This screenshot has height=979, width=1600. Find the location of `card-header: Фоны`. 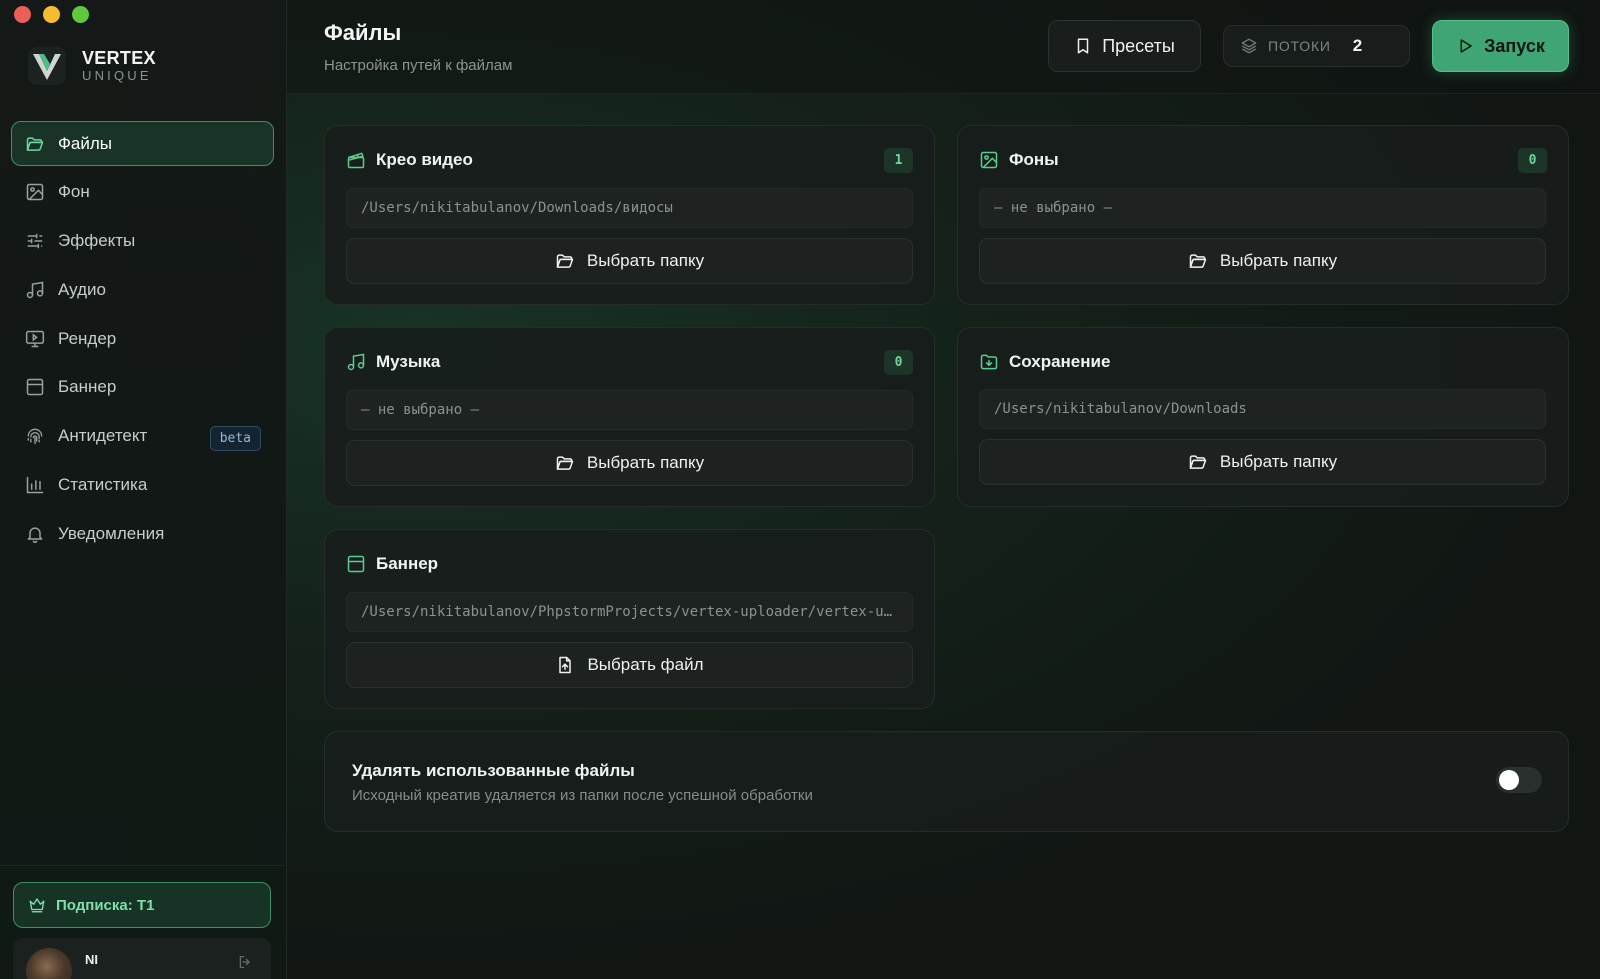

card-header: Фоны is located at coordinates (1019, 160).